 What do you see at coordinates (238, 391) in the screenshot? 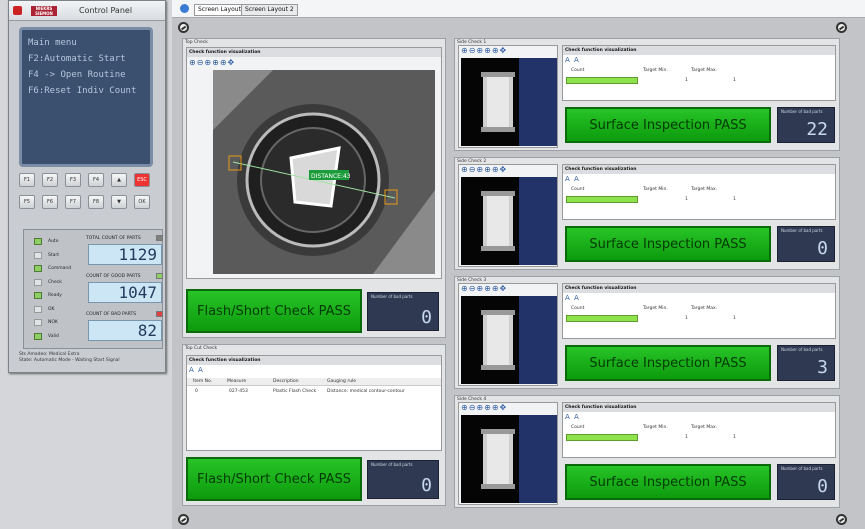
I see `cell: 027-453` at bounding box center [238, 391].